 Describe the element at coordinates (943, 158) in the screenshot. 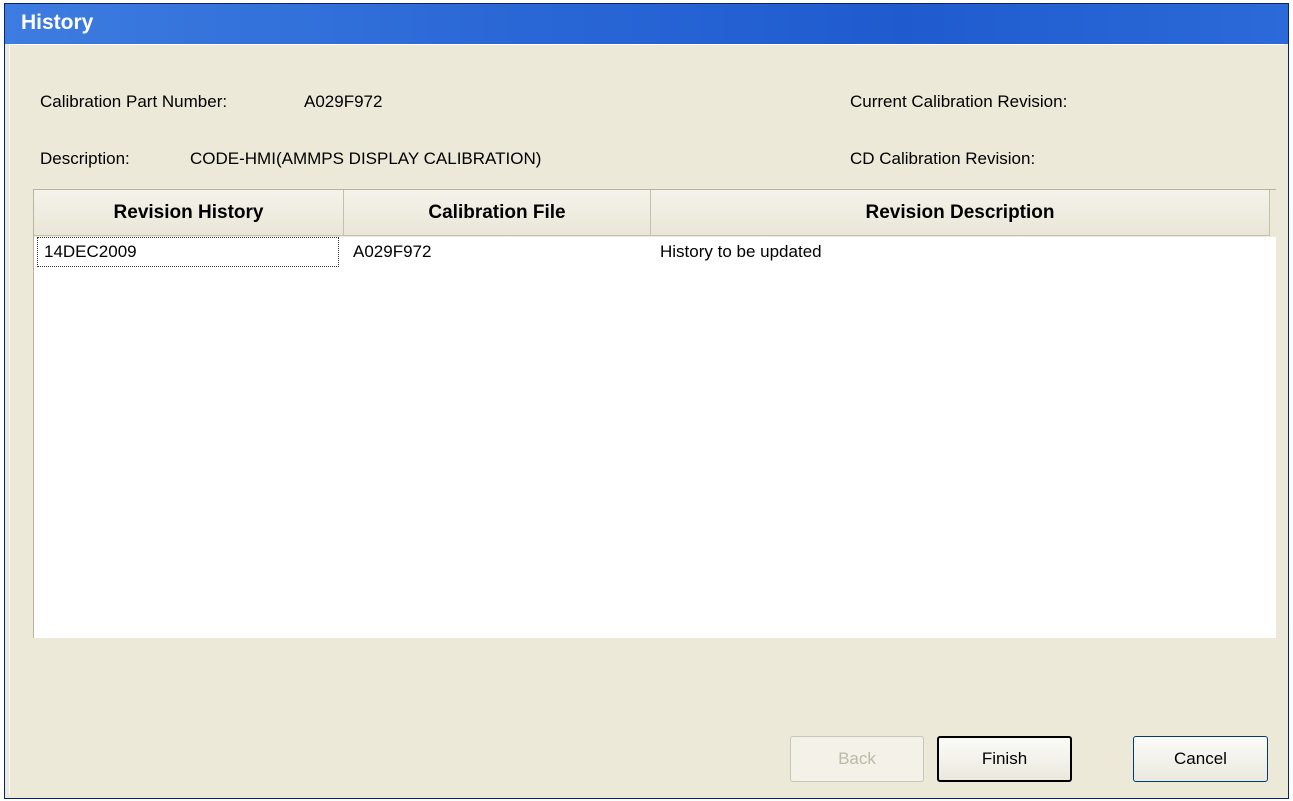

I see `cd-revision-label: CD Calibration Revision:` at that location.